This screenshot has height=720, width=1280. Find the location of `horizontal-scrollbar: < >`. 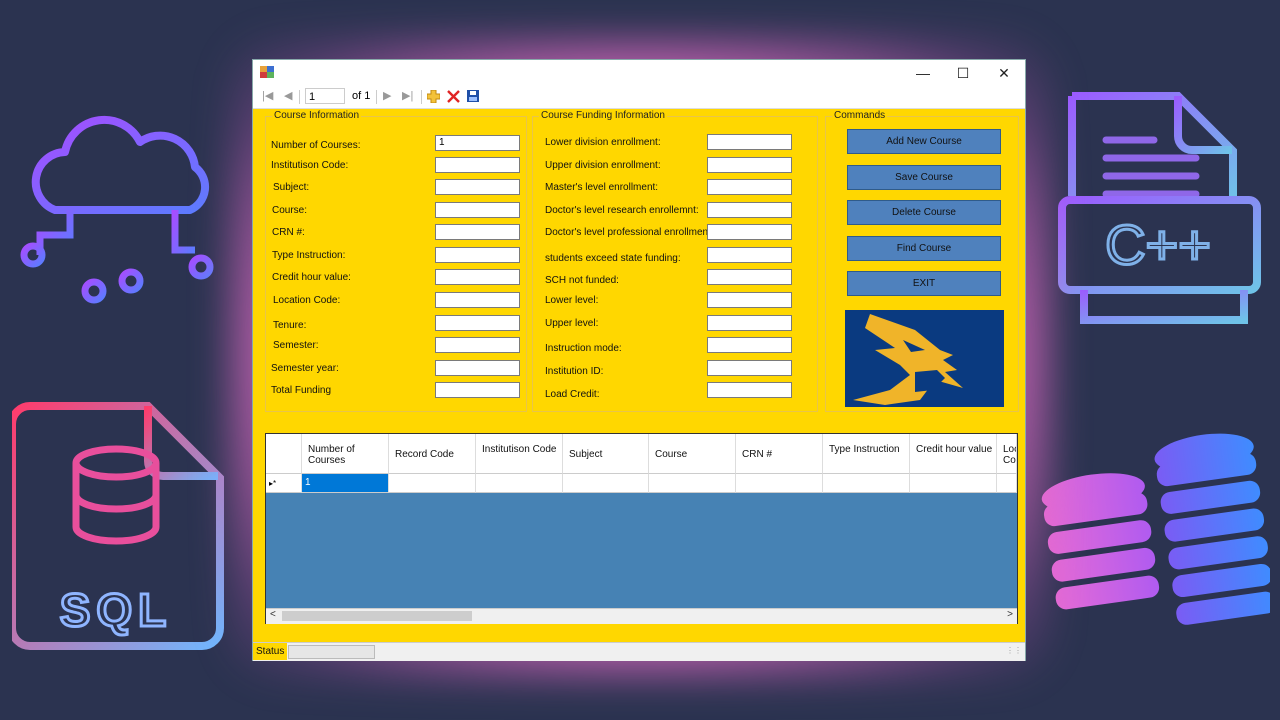

horizontal-scrollbar: < > is located at coordinates (641, 616).